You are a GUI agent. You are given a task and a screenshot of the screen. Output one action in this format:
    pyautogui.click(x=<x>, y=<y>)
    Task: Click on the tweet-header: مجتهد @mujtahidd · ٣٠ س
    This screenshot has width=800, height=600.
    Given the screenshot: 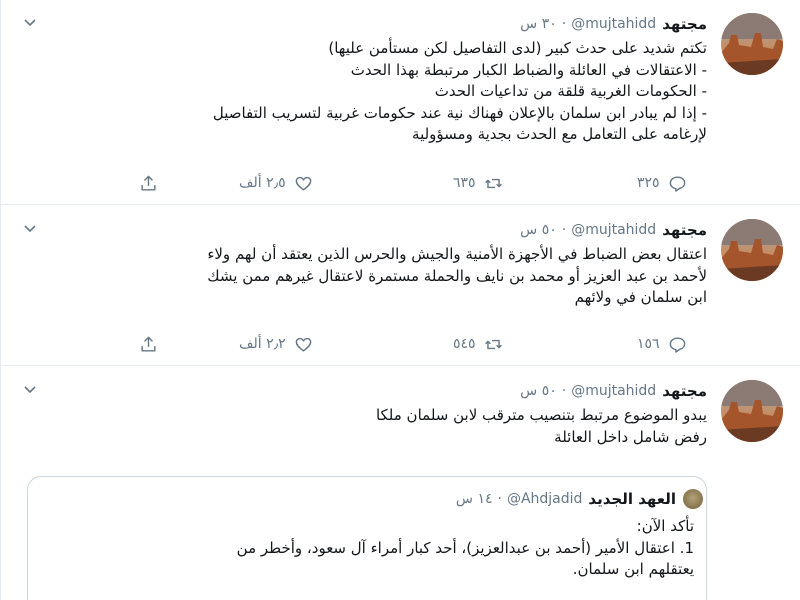 What is the action you would take?
    pyautogui.click(x=613, y=24)
    